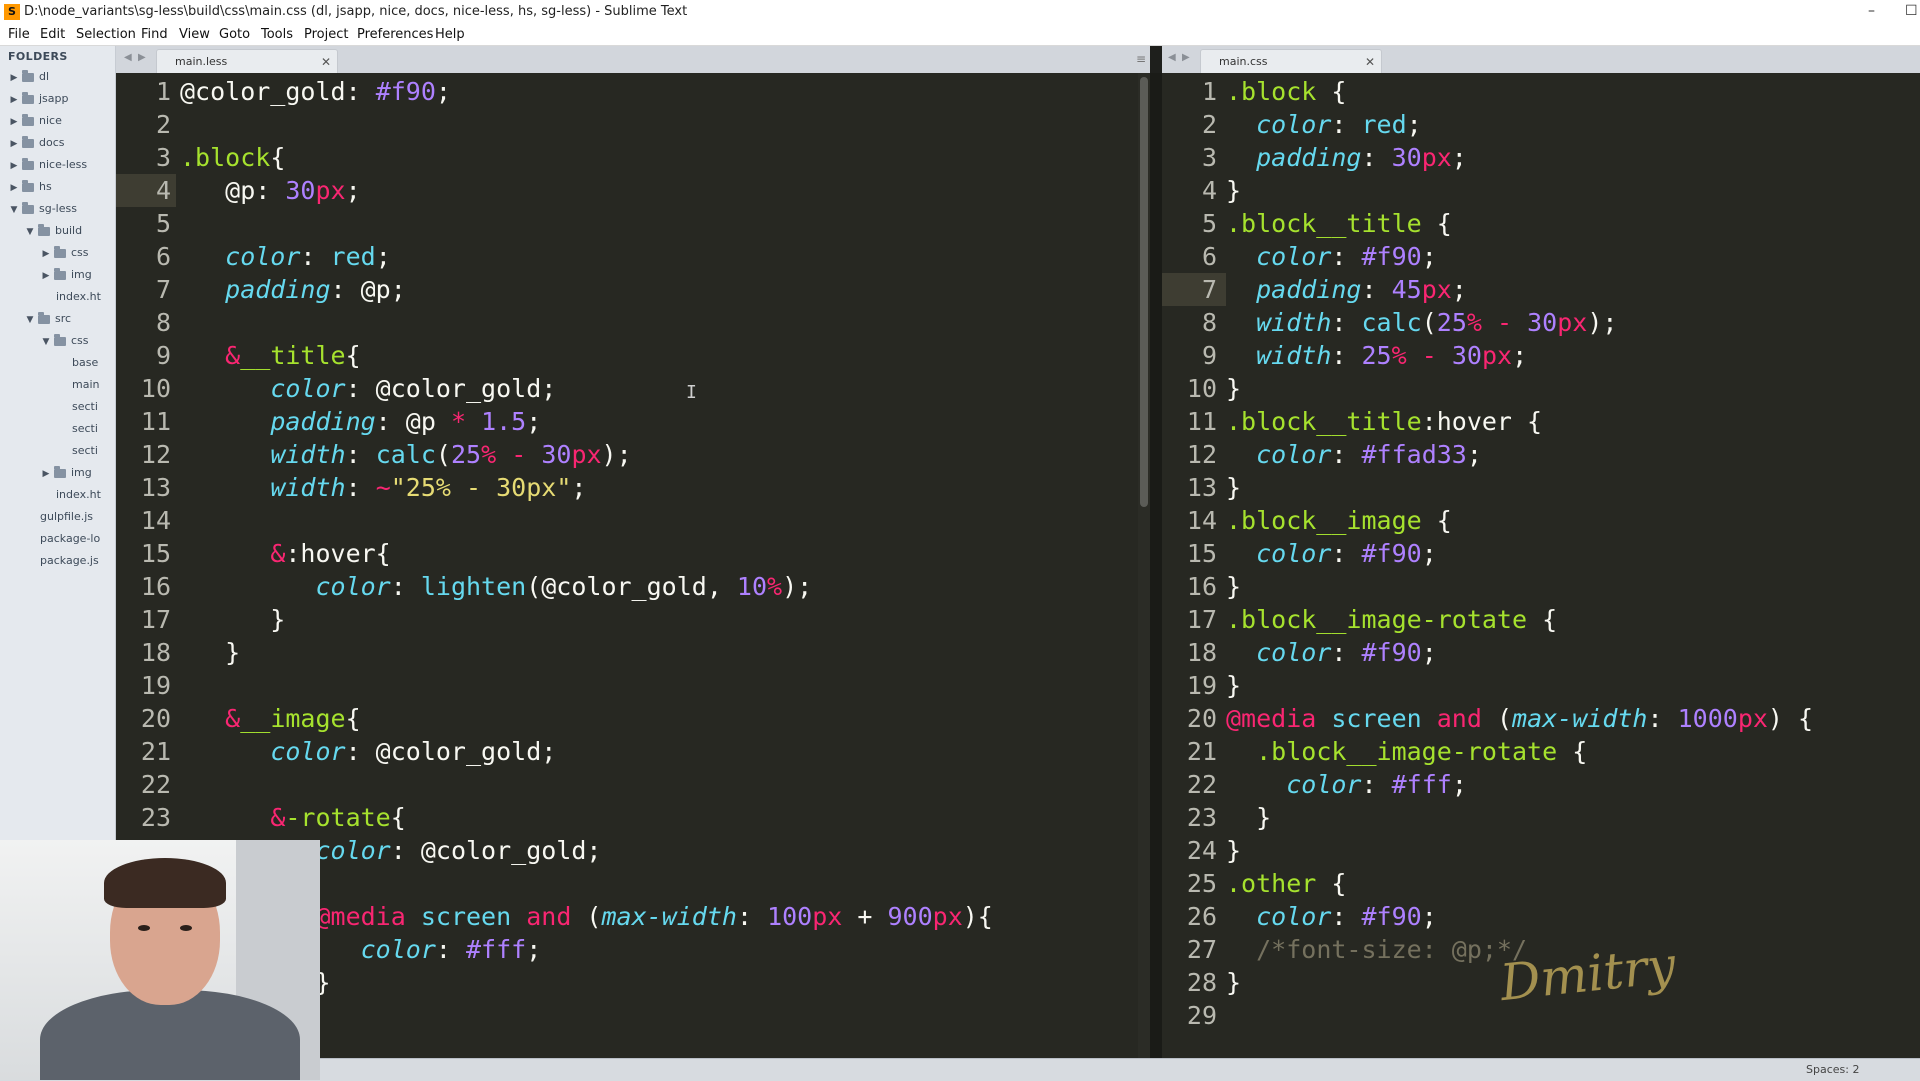 The width and height of the screenshot is (1920, 1081). What do you see at coordinates (1339, 223) in the screenshot?
I see `code-text: .block__title {` at bounding box center [1339, 223].